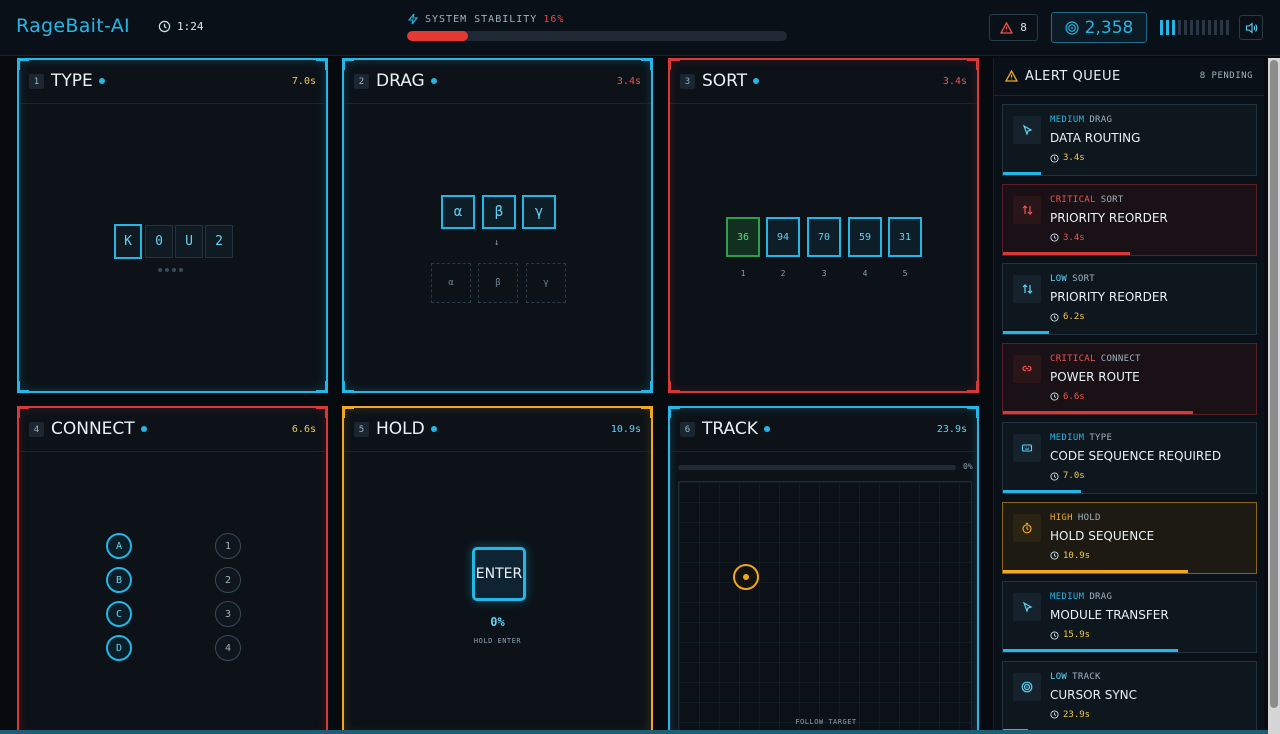  I want to click on panel-hold: 5 HOLD 10.9s ENTER 0% HOLD ENTER, so click(497, 570).